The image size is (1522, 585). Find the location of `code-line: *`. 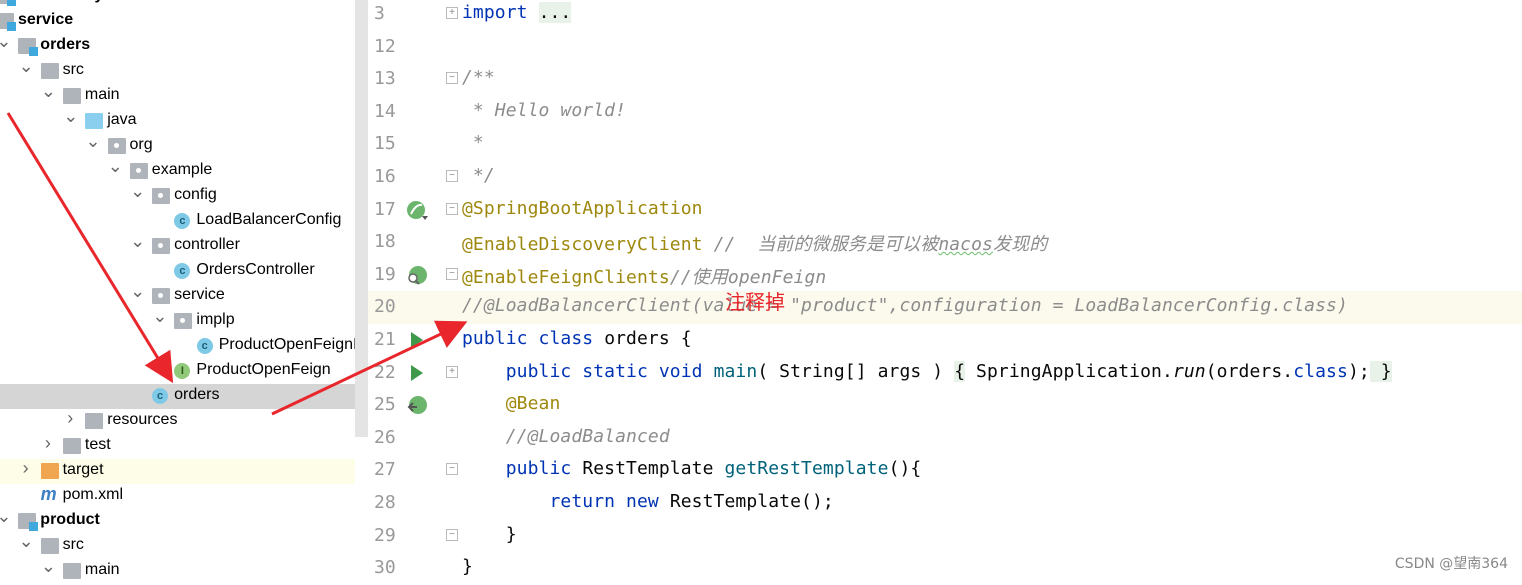

code-line: * is located at coordinates (981, 144).